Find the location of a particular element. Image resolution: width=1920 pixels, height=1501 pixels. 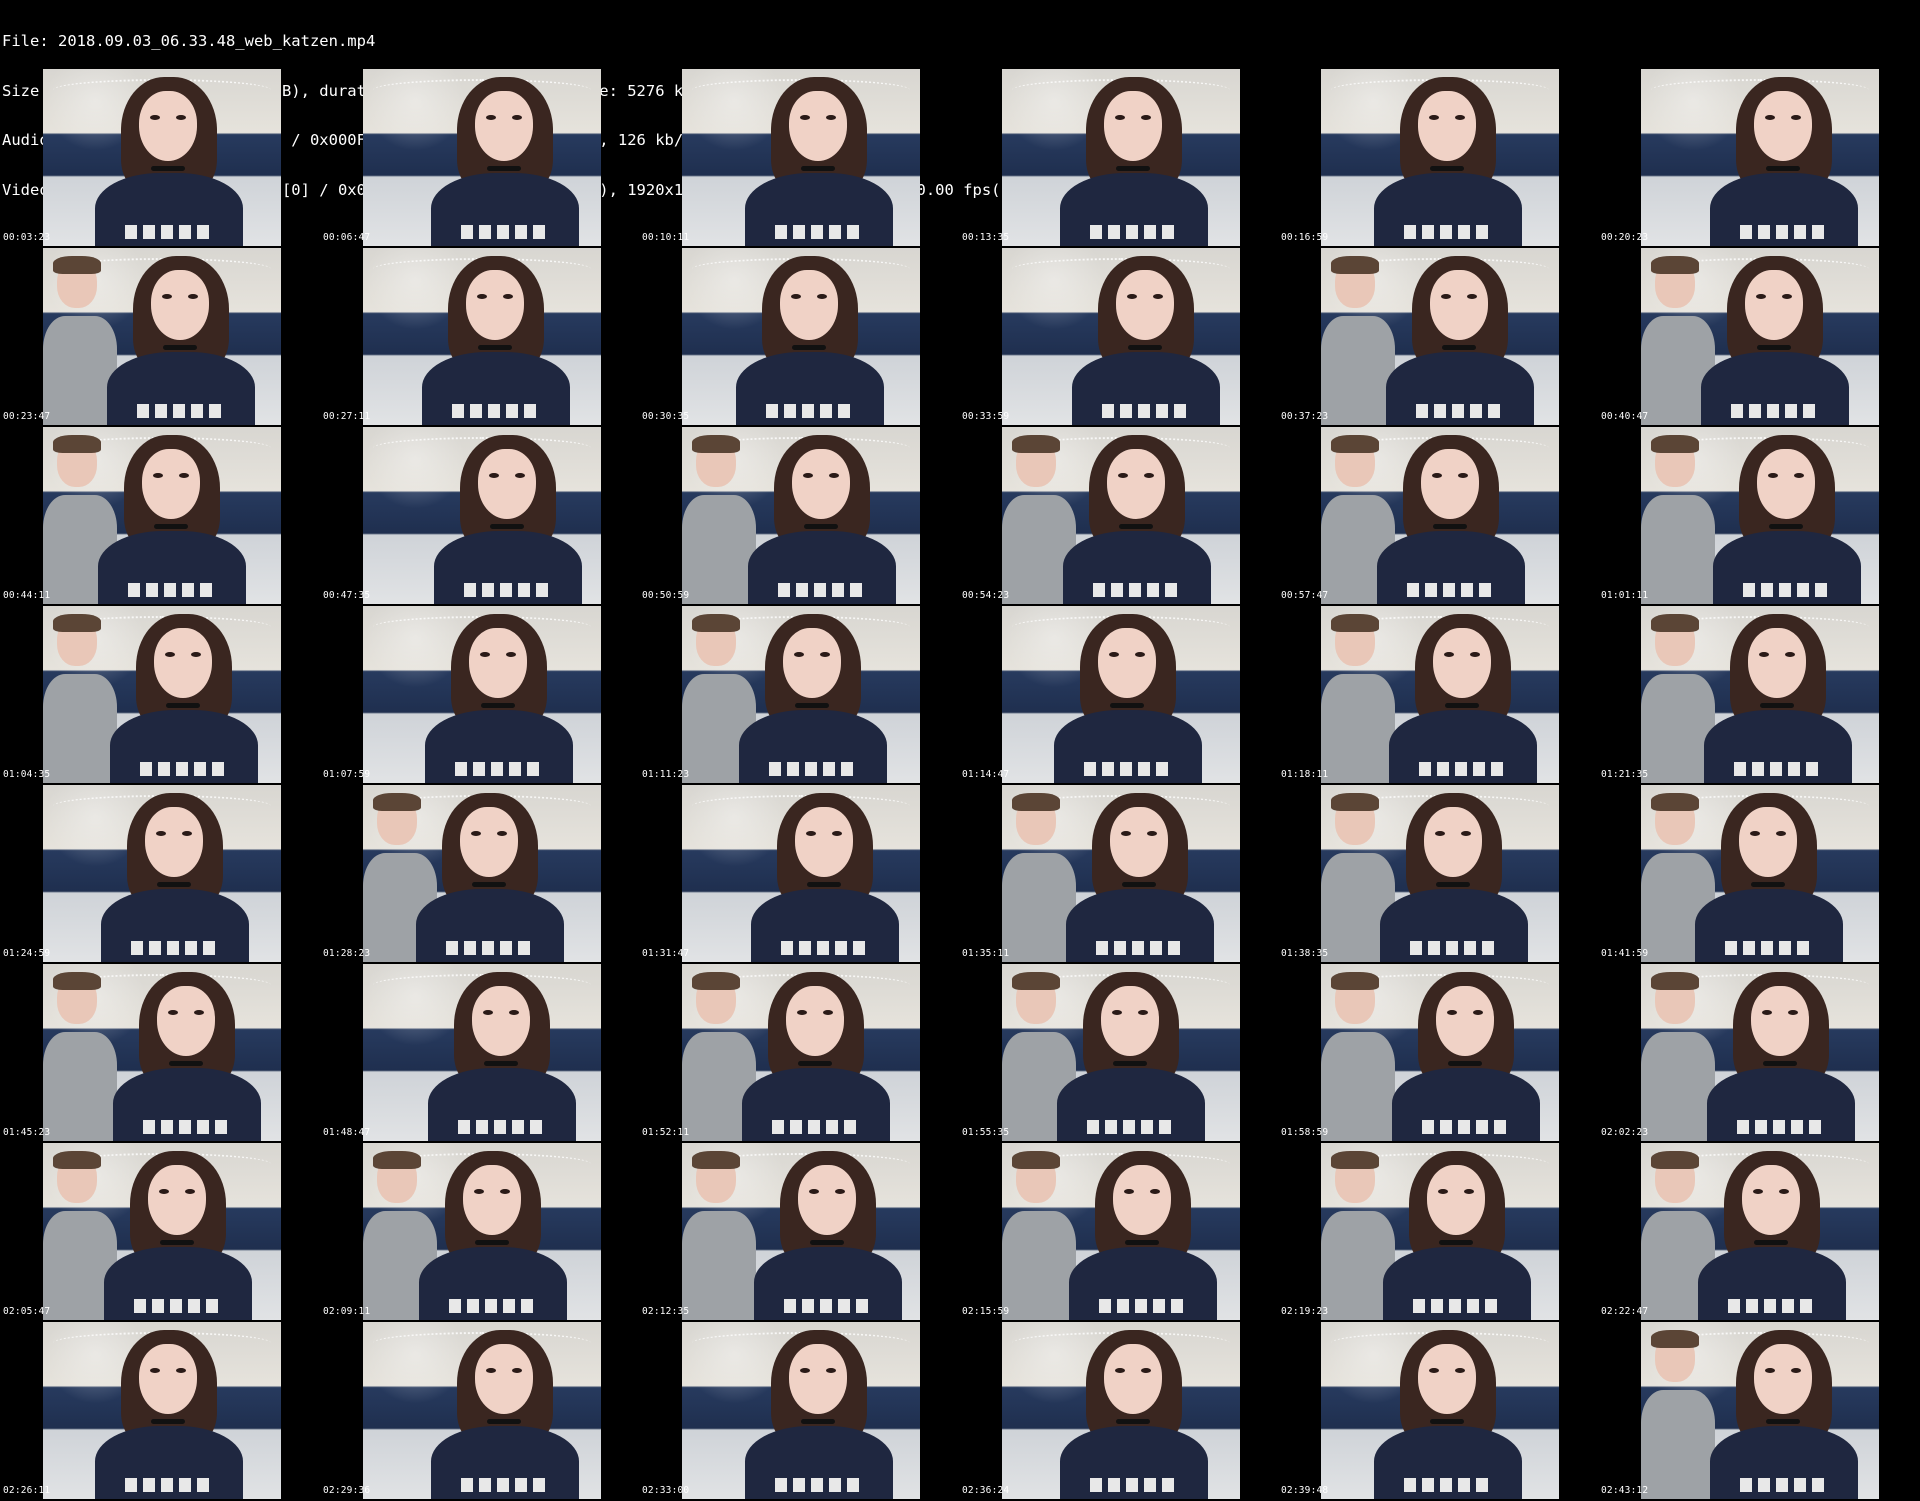

frame-timestamp: 00:44:11 is located at coordinates (27, 595).